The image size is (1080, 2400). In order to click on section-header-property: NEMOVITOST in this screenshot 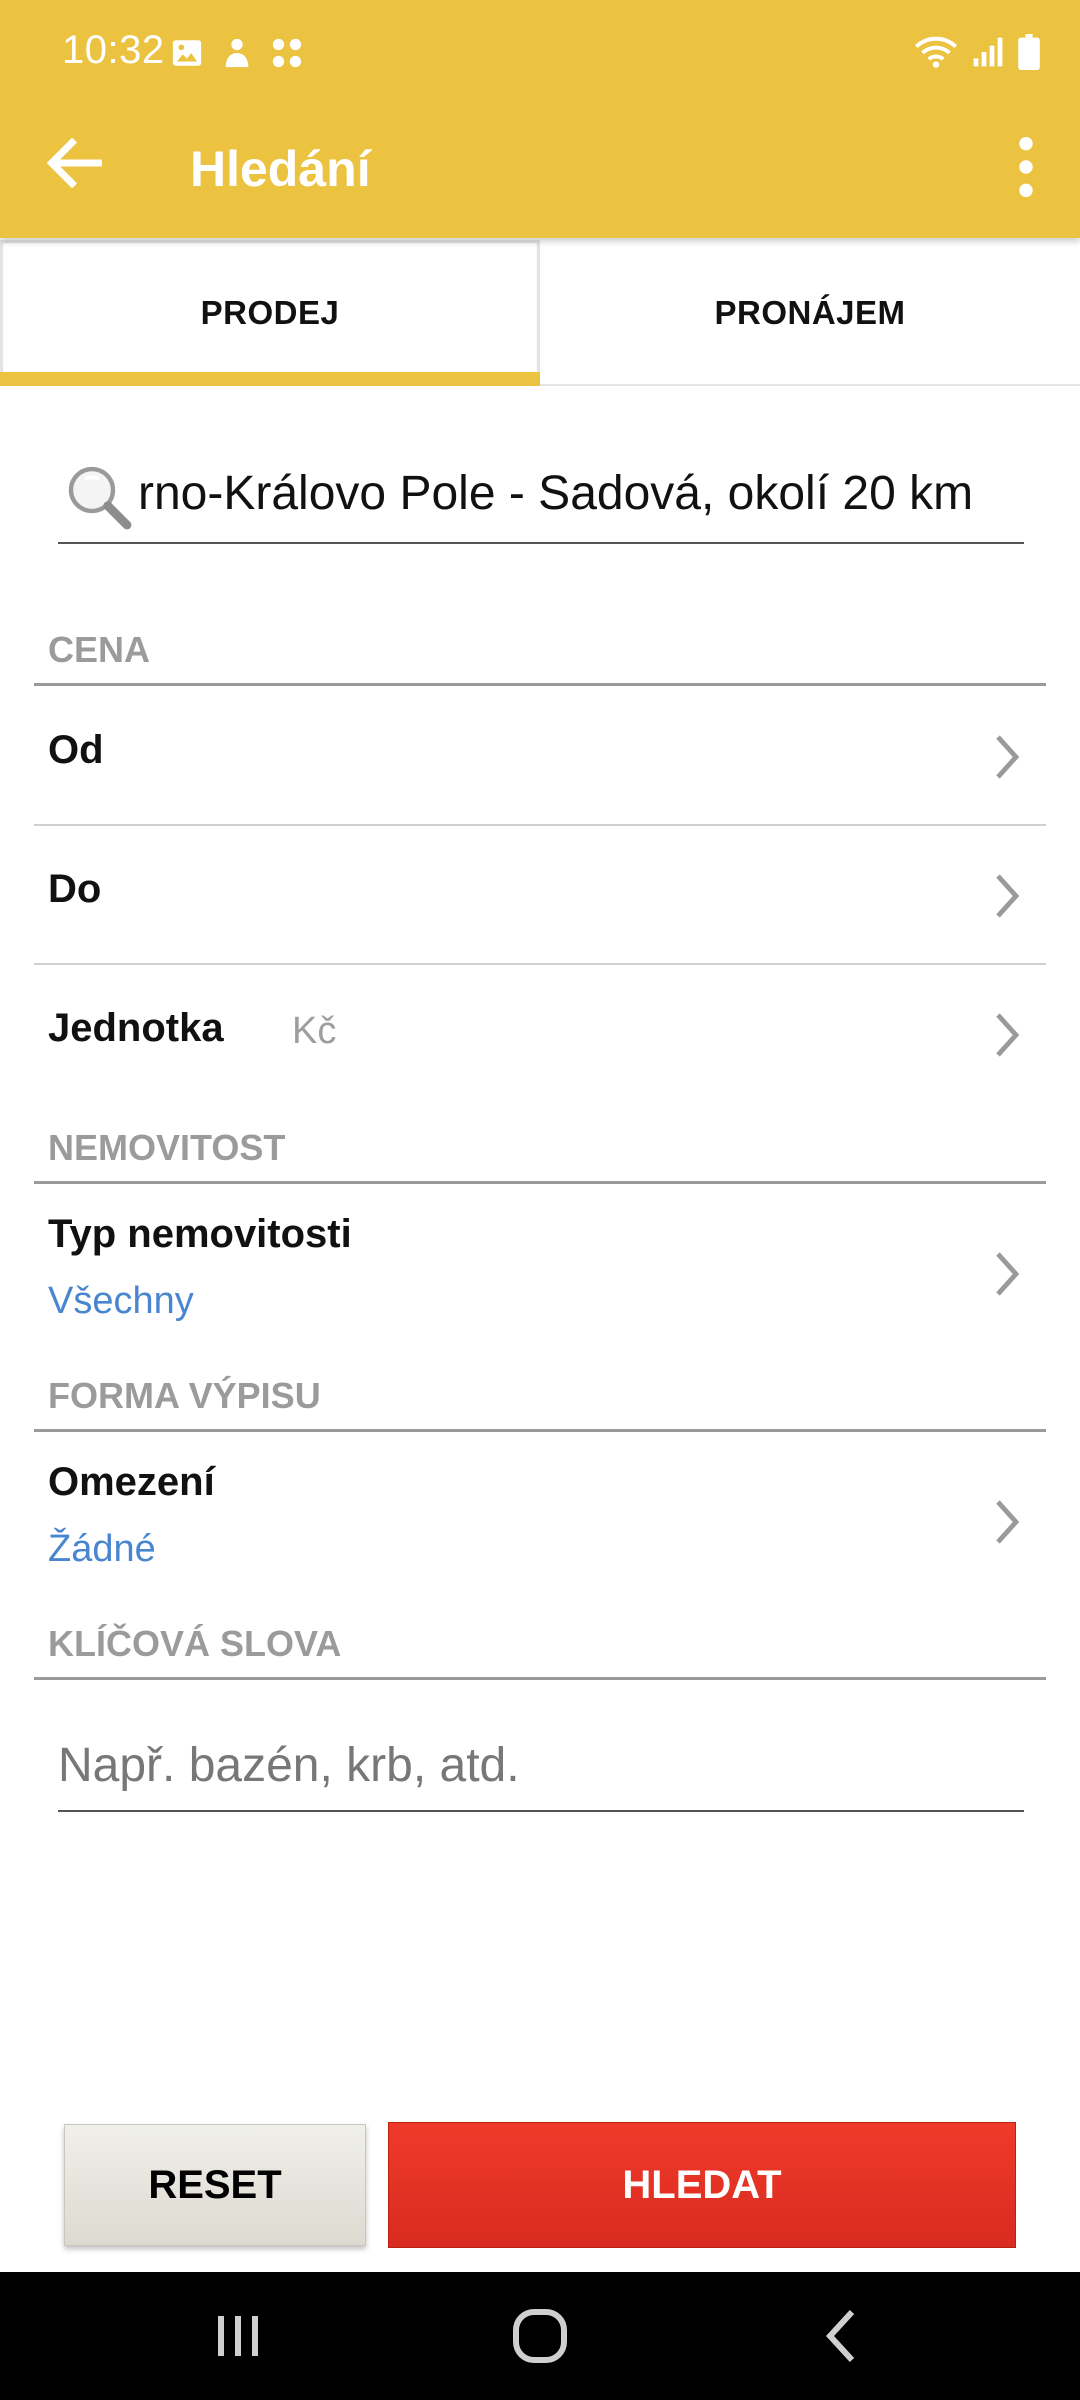, I will do `click(540, 1151)`.